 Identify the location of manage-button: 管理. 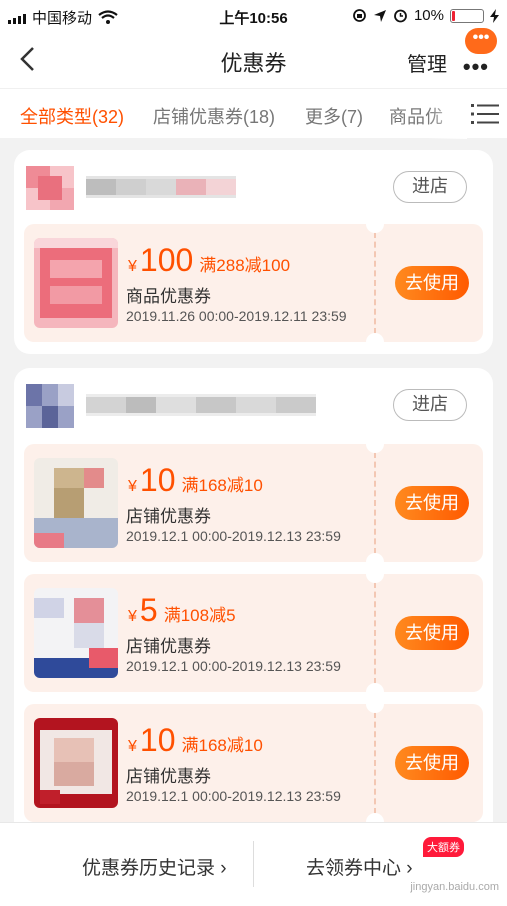
(427, 62).